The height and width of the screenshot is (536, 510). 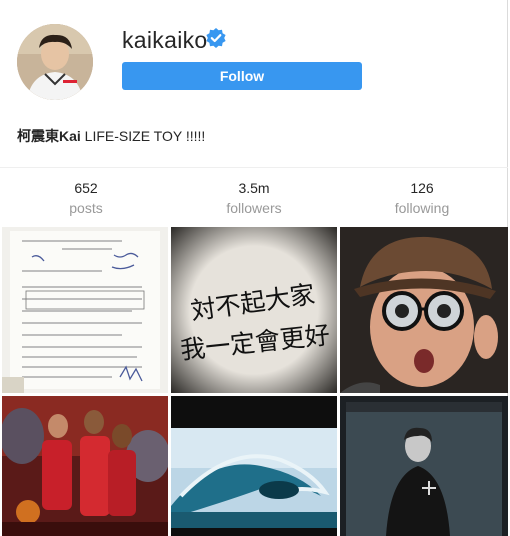 What do you see at coordinates (85, 466) in the screenshot?
I see `post-thumbnail-rockets-art` at bounding box center [85, 466].